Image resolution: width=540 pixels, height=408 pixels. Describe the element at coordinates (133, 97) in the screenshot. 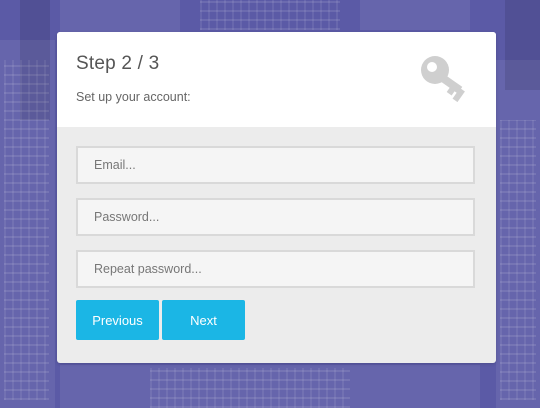

I see `step-subtitle: Set up your account:` at that location.